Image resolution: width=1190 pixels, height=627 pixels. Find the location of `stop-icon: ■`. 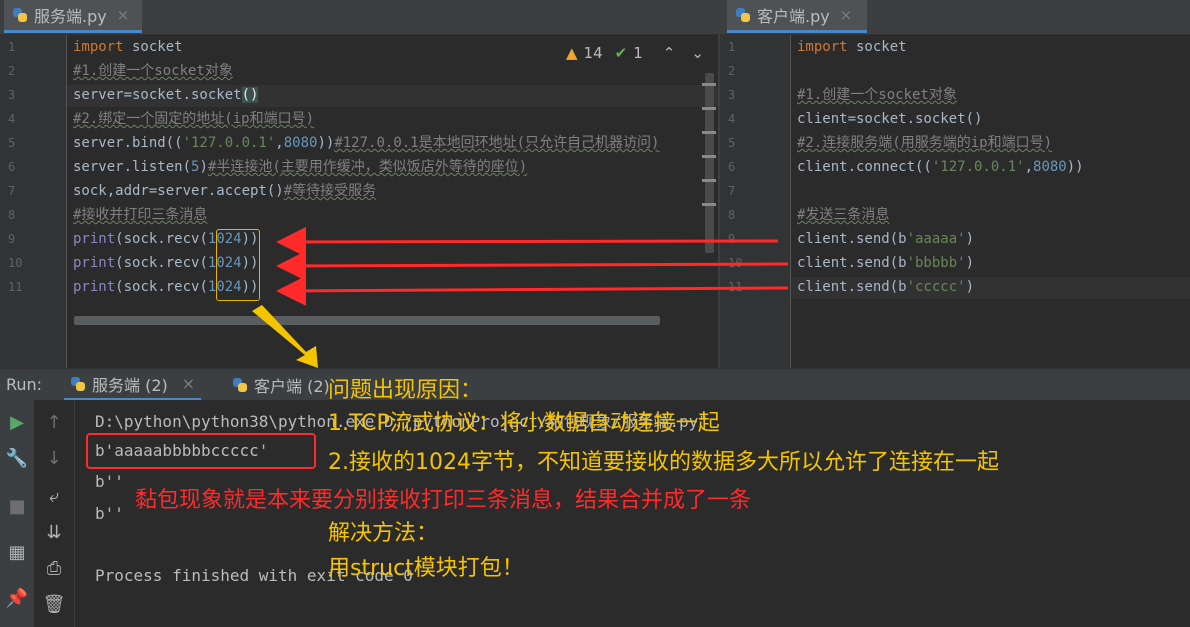

stop-icon: ■ is located at coordinates (17, 506).